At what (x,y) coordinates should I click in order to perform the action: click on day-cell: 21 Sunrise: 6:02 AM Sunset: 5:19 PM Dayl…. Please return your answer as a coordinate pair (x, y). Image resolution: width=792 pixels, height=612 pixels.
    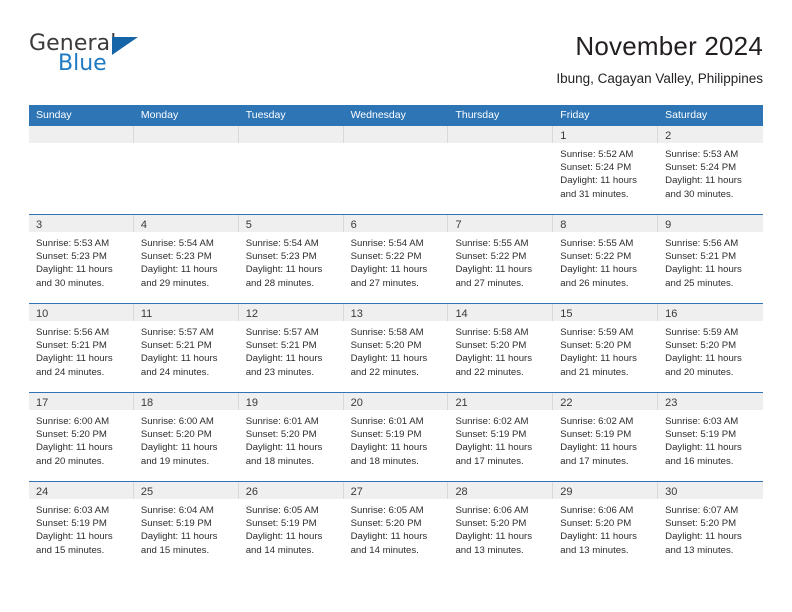
    Looking at the image, I should click on (501, 437).